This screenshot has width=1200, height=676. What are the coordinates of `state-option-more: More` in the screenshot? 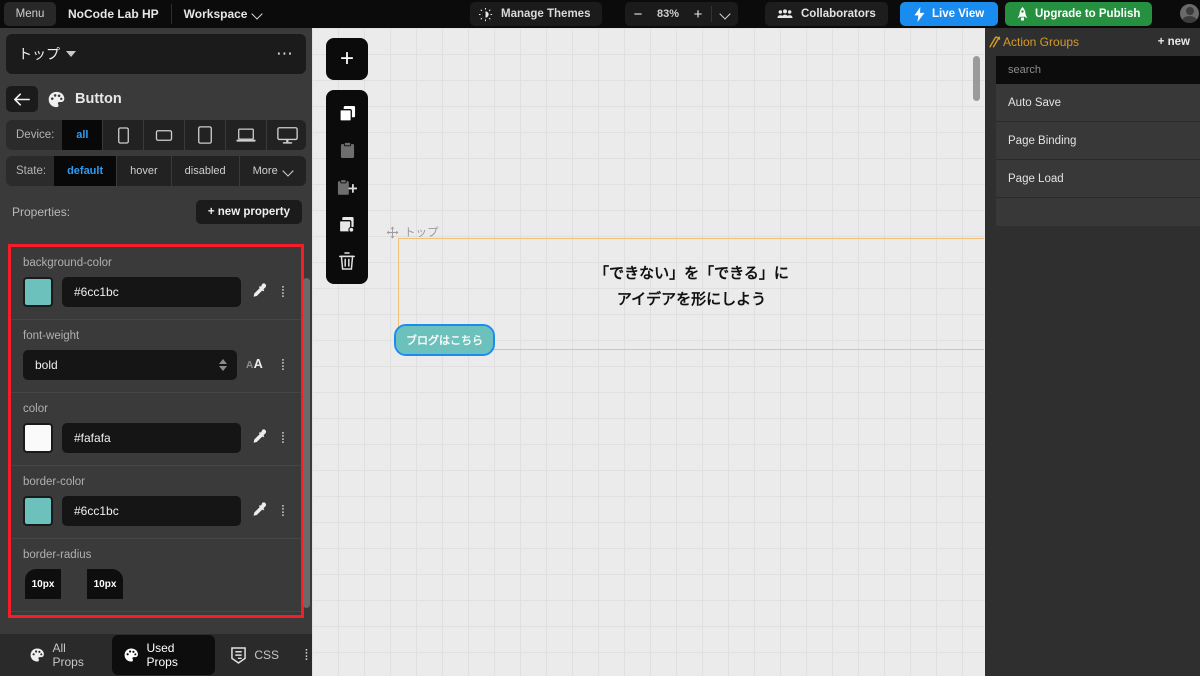 It's located at (272, 171).